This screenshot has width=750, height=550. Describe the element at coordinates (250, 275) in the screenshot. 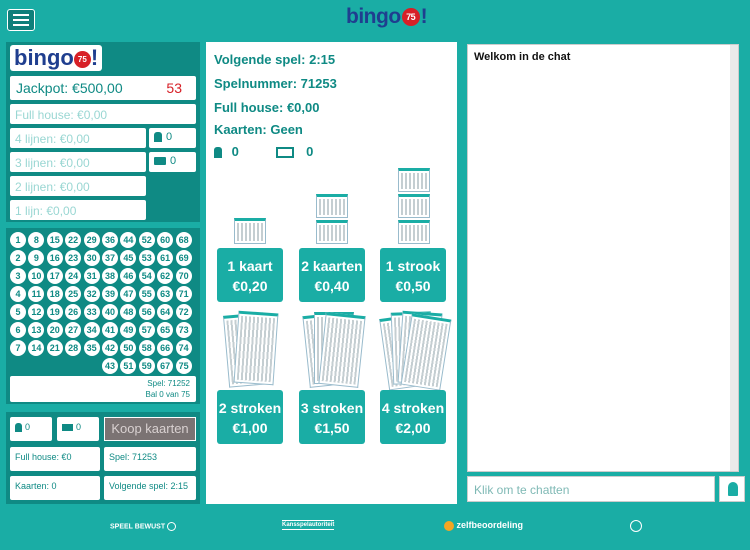

I see `buy-1-card-button: 1 kaart €0,20` at that location.